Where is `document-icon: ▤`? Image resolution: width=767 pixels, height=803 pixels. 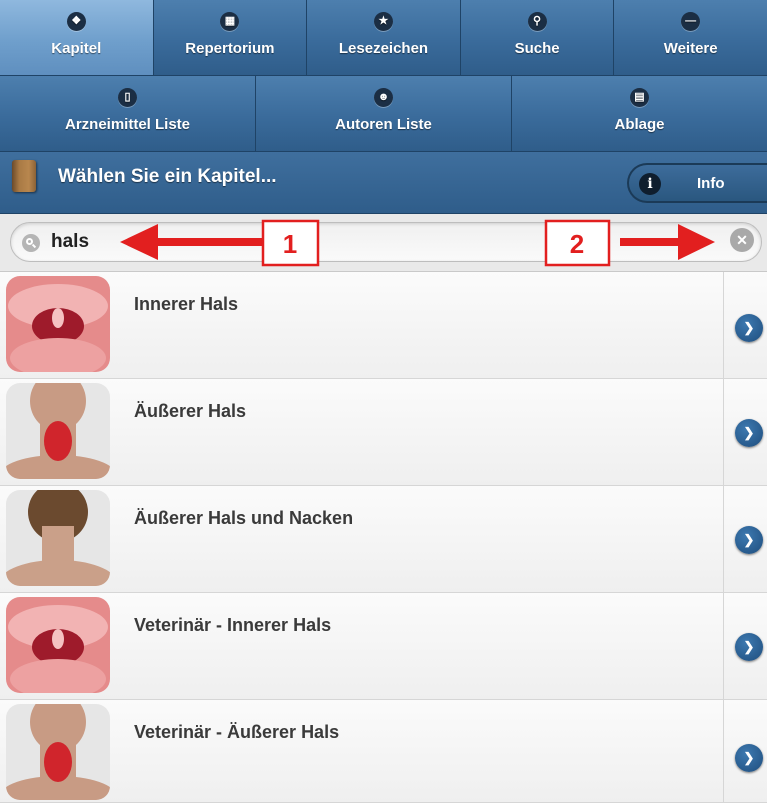
document-icon: ▤ is located at coordinates (639, 97).